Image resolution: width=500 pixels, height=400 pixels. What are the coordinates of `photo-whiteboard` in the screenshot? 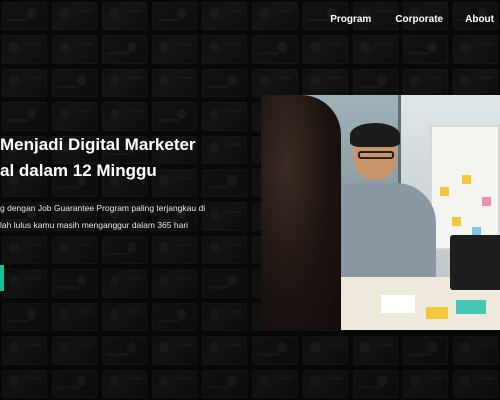 It's located at (465, 187).